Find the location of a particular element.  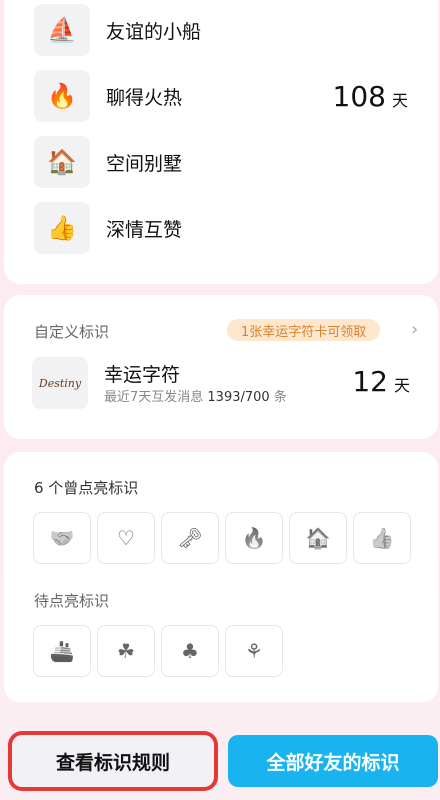

clover-icon: ☘ is located at coordinates (126, 651).